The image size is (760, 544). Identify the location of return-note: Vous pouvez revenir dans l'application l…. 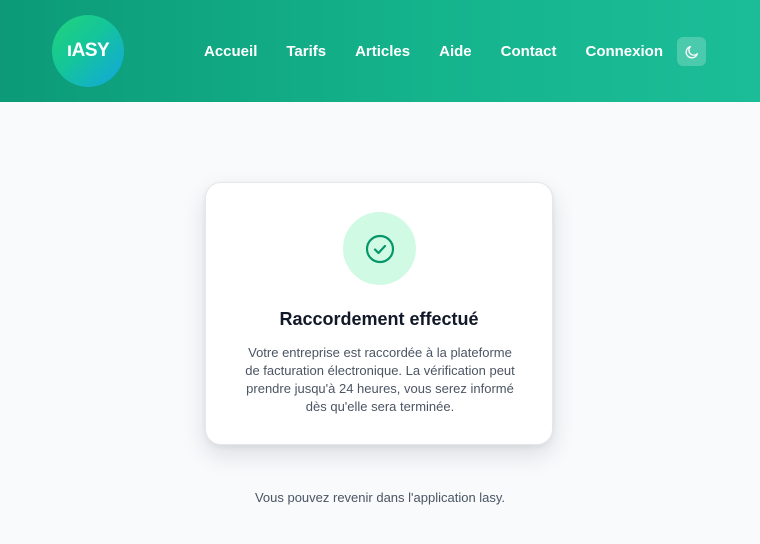
(380, 497).